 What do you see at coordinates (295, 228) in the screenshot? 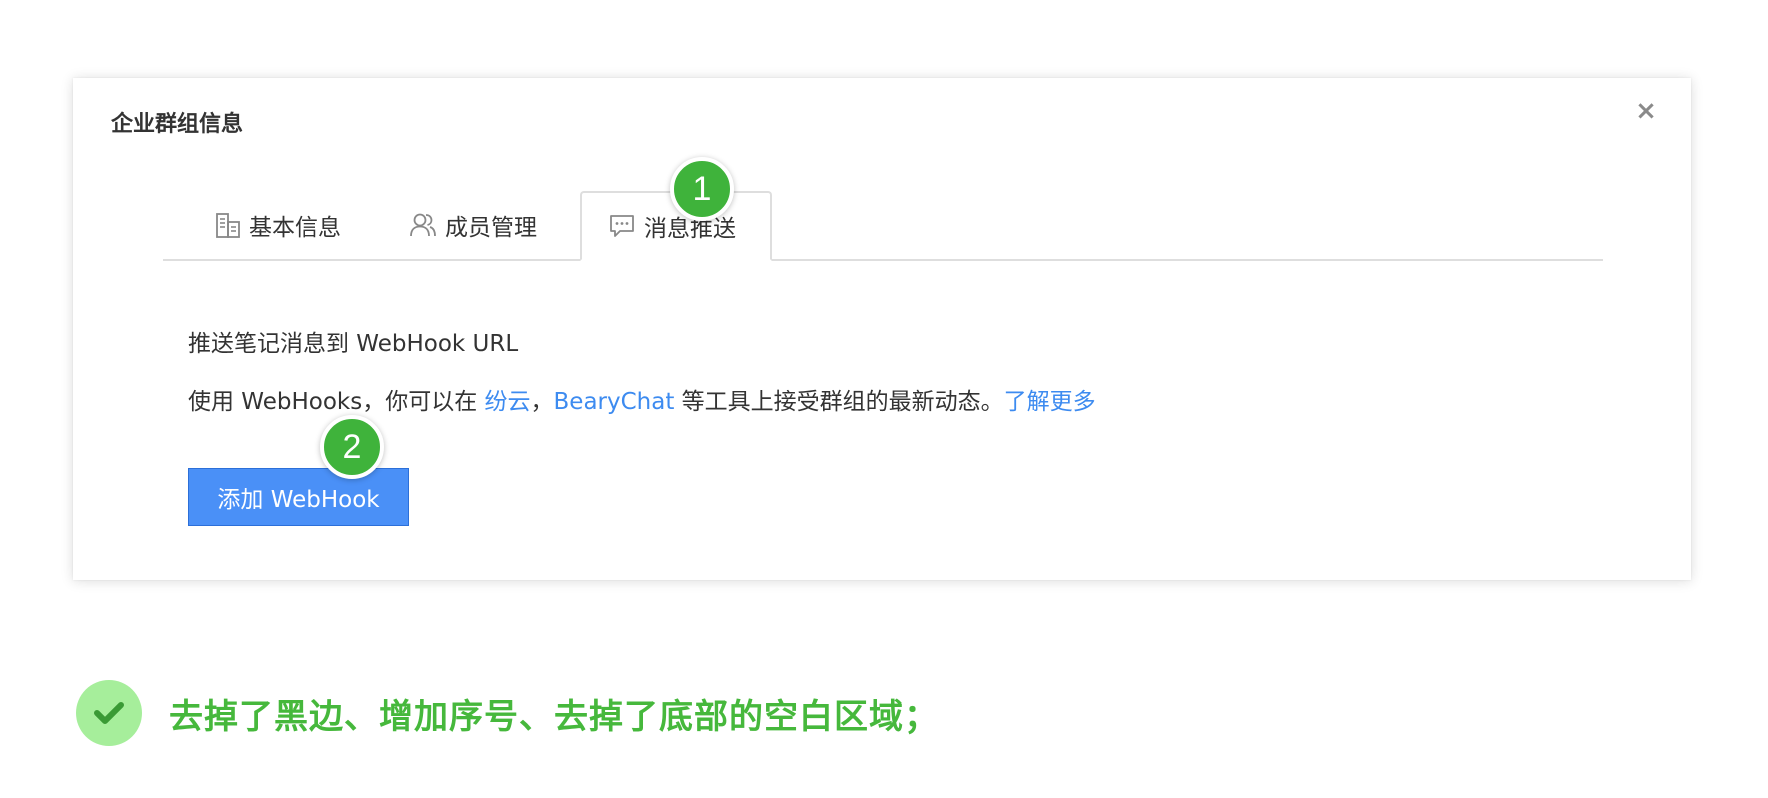
I see `tab-basic-info-label: 基本信息` at bounding box center [295, 228].